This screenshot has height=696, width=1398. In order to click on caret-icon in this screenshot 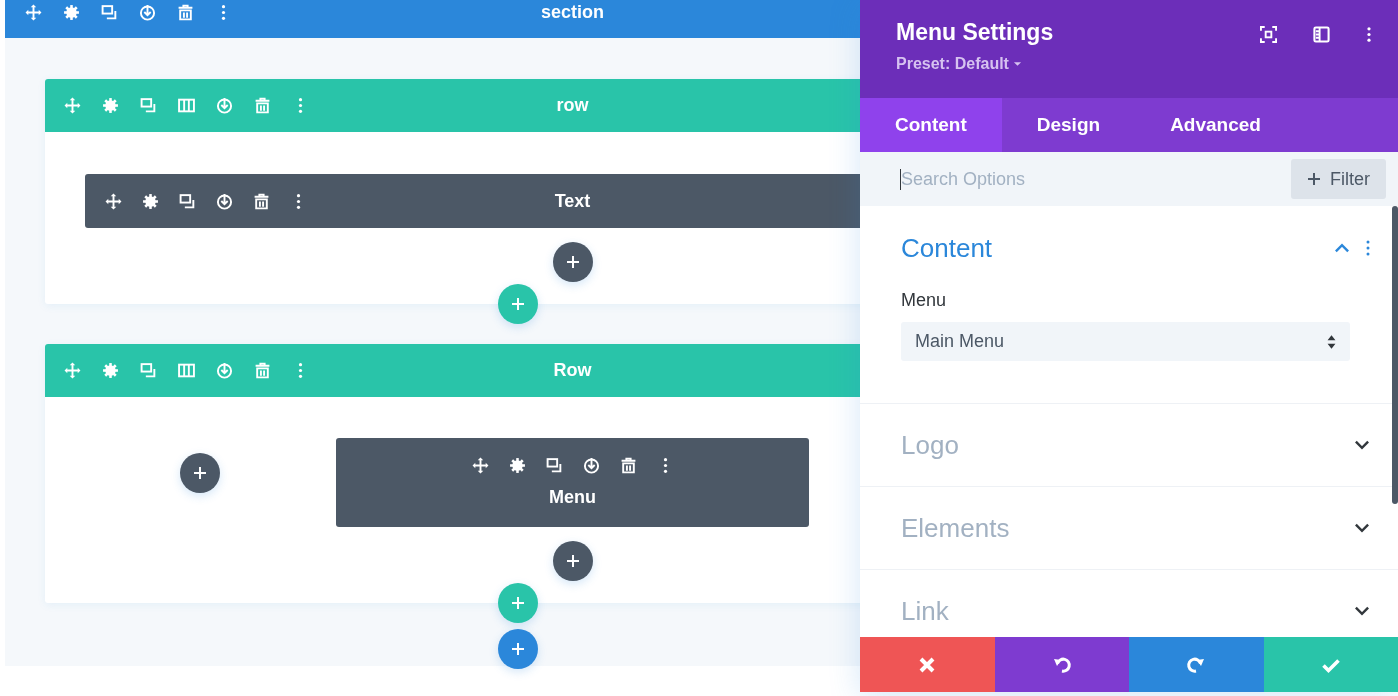, I will do `click(1017, 64)`.